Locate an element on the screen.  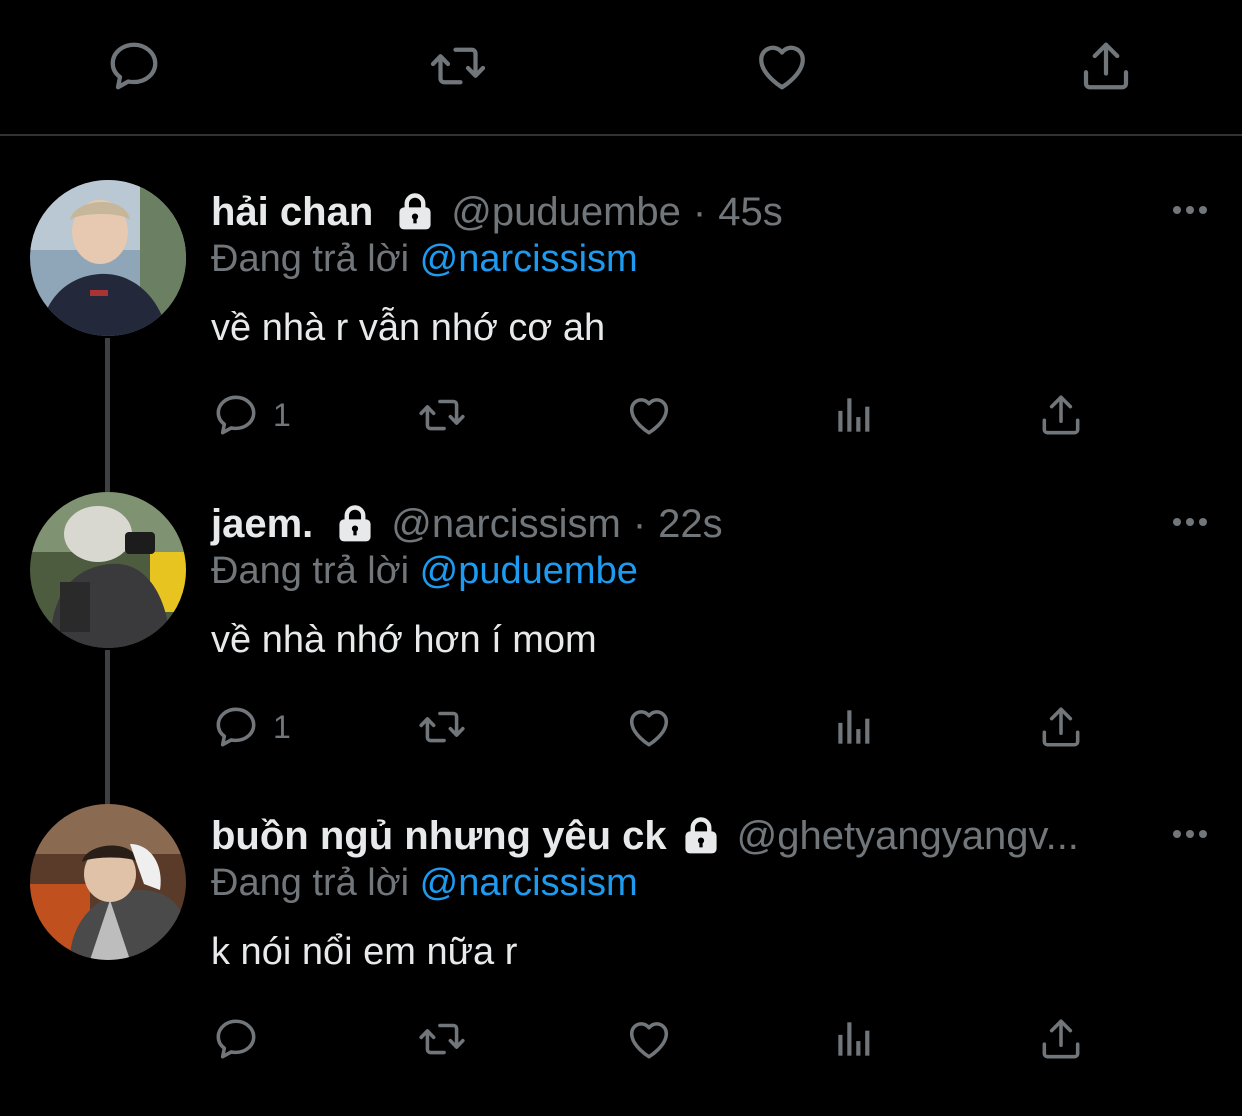
username: @puduembe is located at coordinates (566, 212).